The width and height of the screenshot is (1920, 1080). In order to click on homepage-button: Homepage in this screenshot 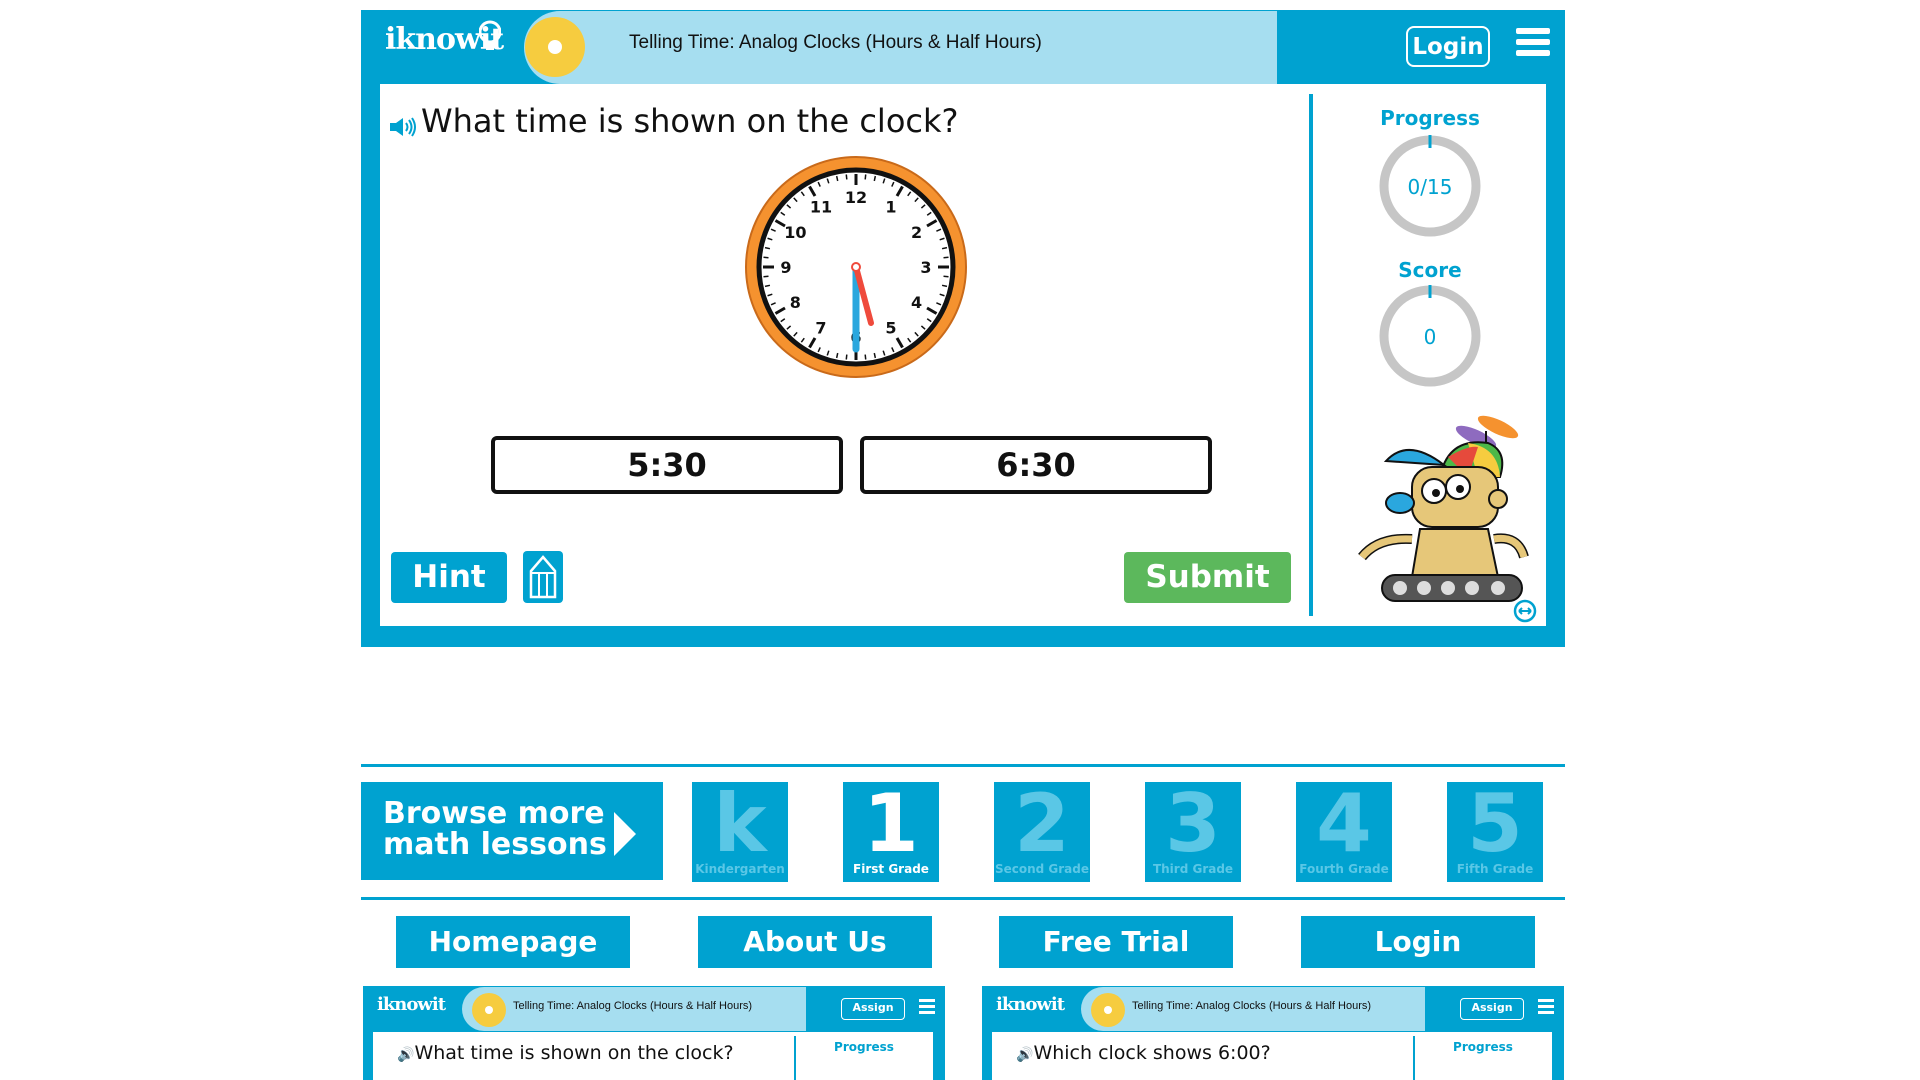, I will do `click(513, 942)`.